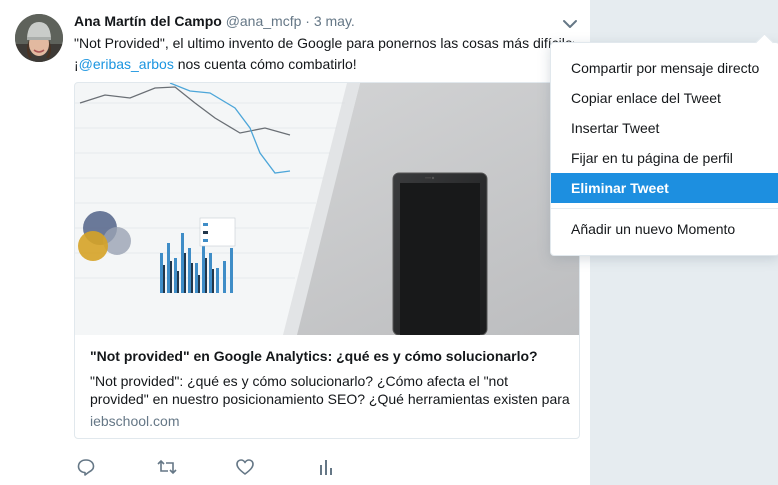  What do you see at coordinates (664, 188) in the screenshot?
I see `menu-item-delete-tweet: Eliminar Tweet` at bounding box center [664, 188].